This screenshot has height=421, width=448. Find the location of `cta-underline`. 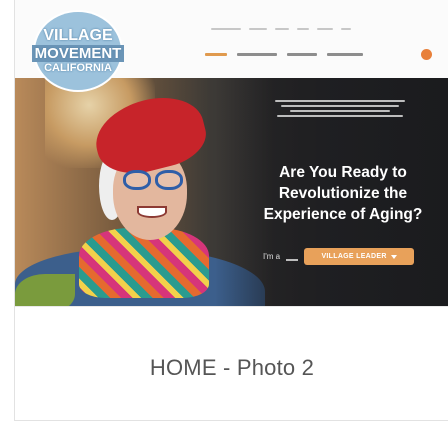

cta-underline is located at coordinates (292, 259).